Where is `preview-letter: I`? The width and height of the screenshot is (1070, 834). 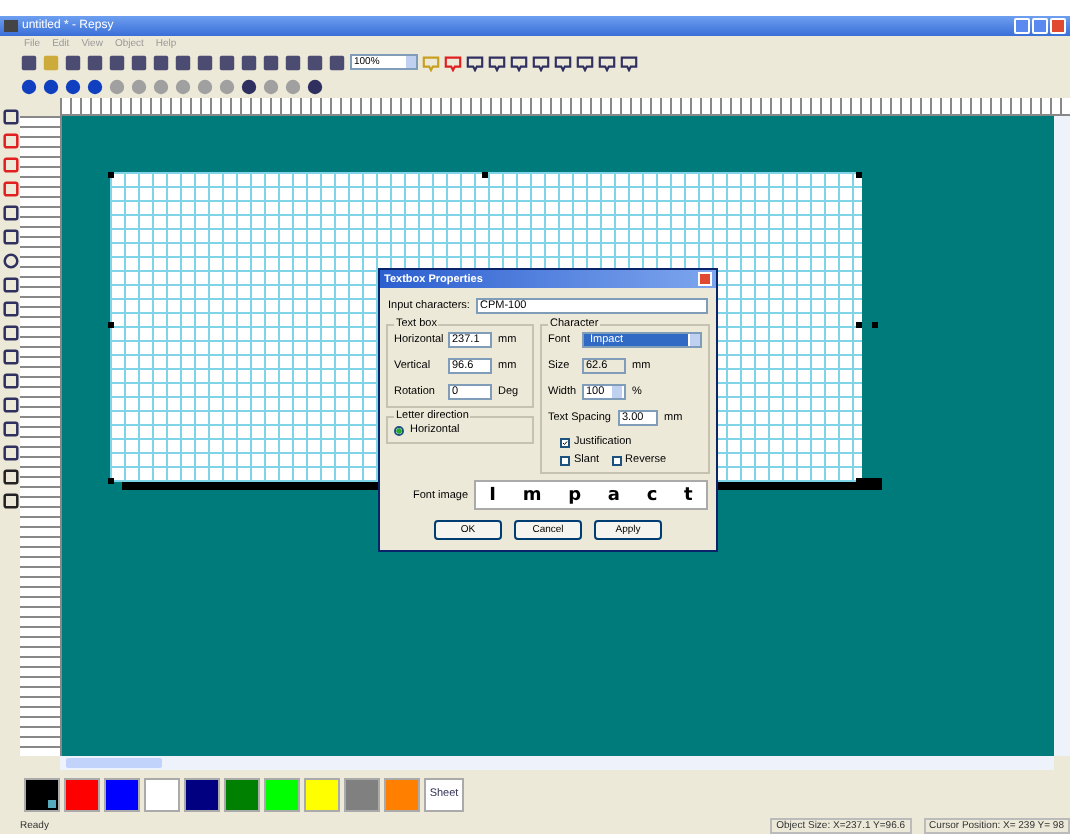 preview-letter: I is located at coordinates (493, 495).